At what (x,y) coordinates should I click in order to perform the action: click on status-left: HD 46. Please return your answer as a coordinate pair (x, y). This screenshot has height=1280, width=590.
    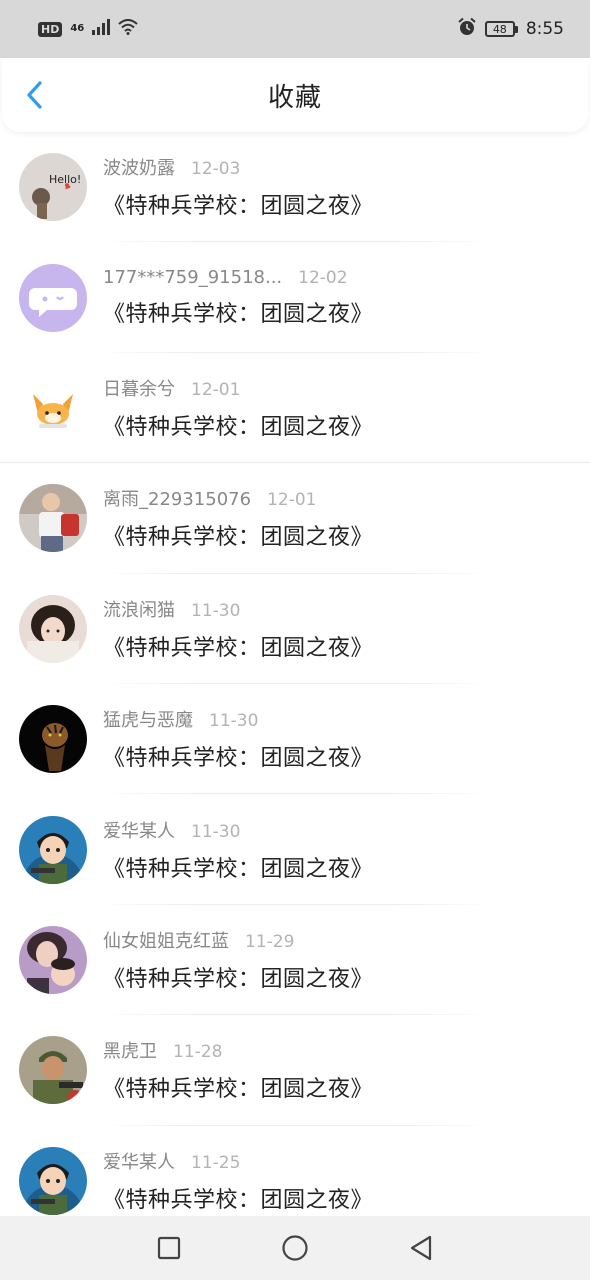
    Looking at the image, I should click on (88, 29).